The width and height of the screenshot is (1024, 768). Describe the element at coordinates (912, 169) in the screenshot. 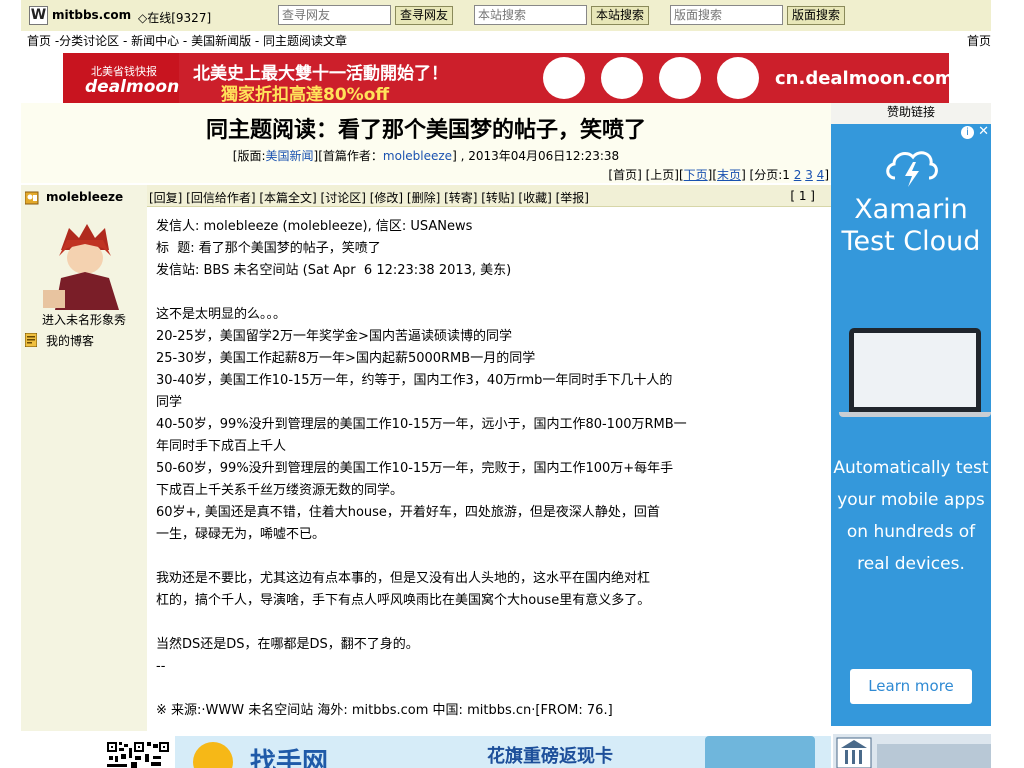

I see `cloud-lightning-icon` at that location.